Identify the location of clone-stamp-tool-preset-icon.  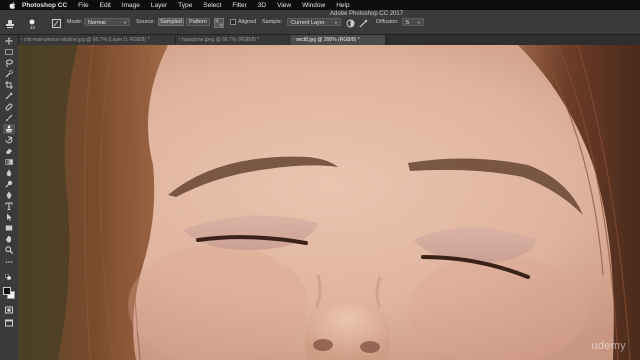
(10, 24).